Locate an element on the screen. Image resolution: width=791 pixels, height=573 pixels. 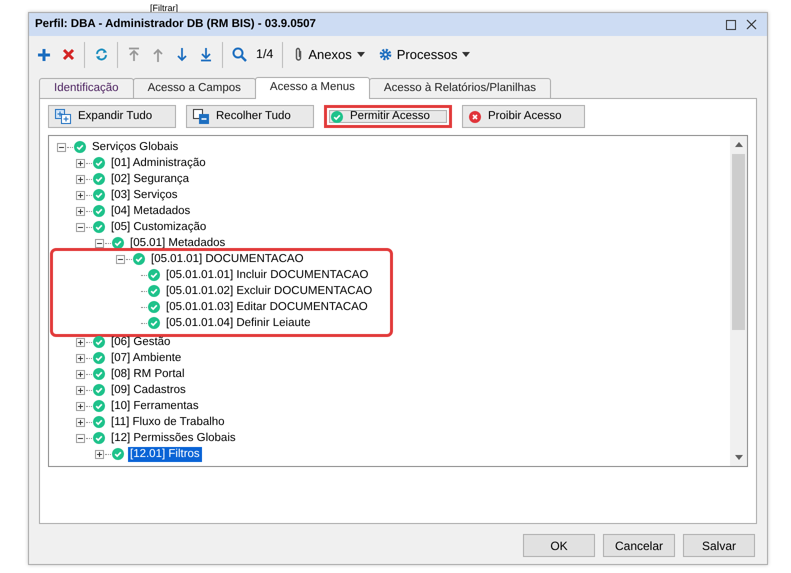
tab: Acesso a Menus is located at coordinates (312, 88).